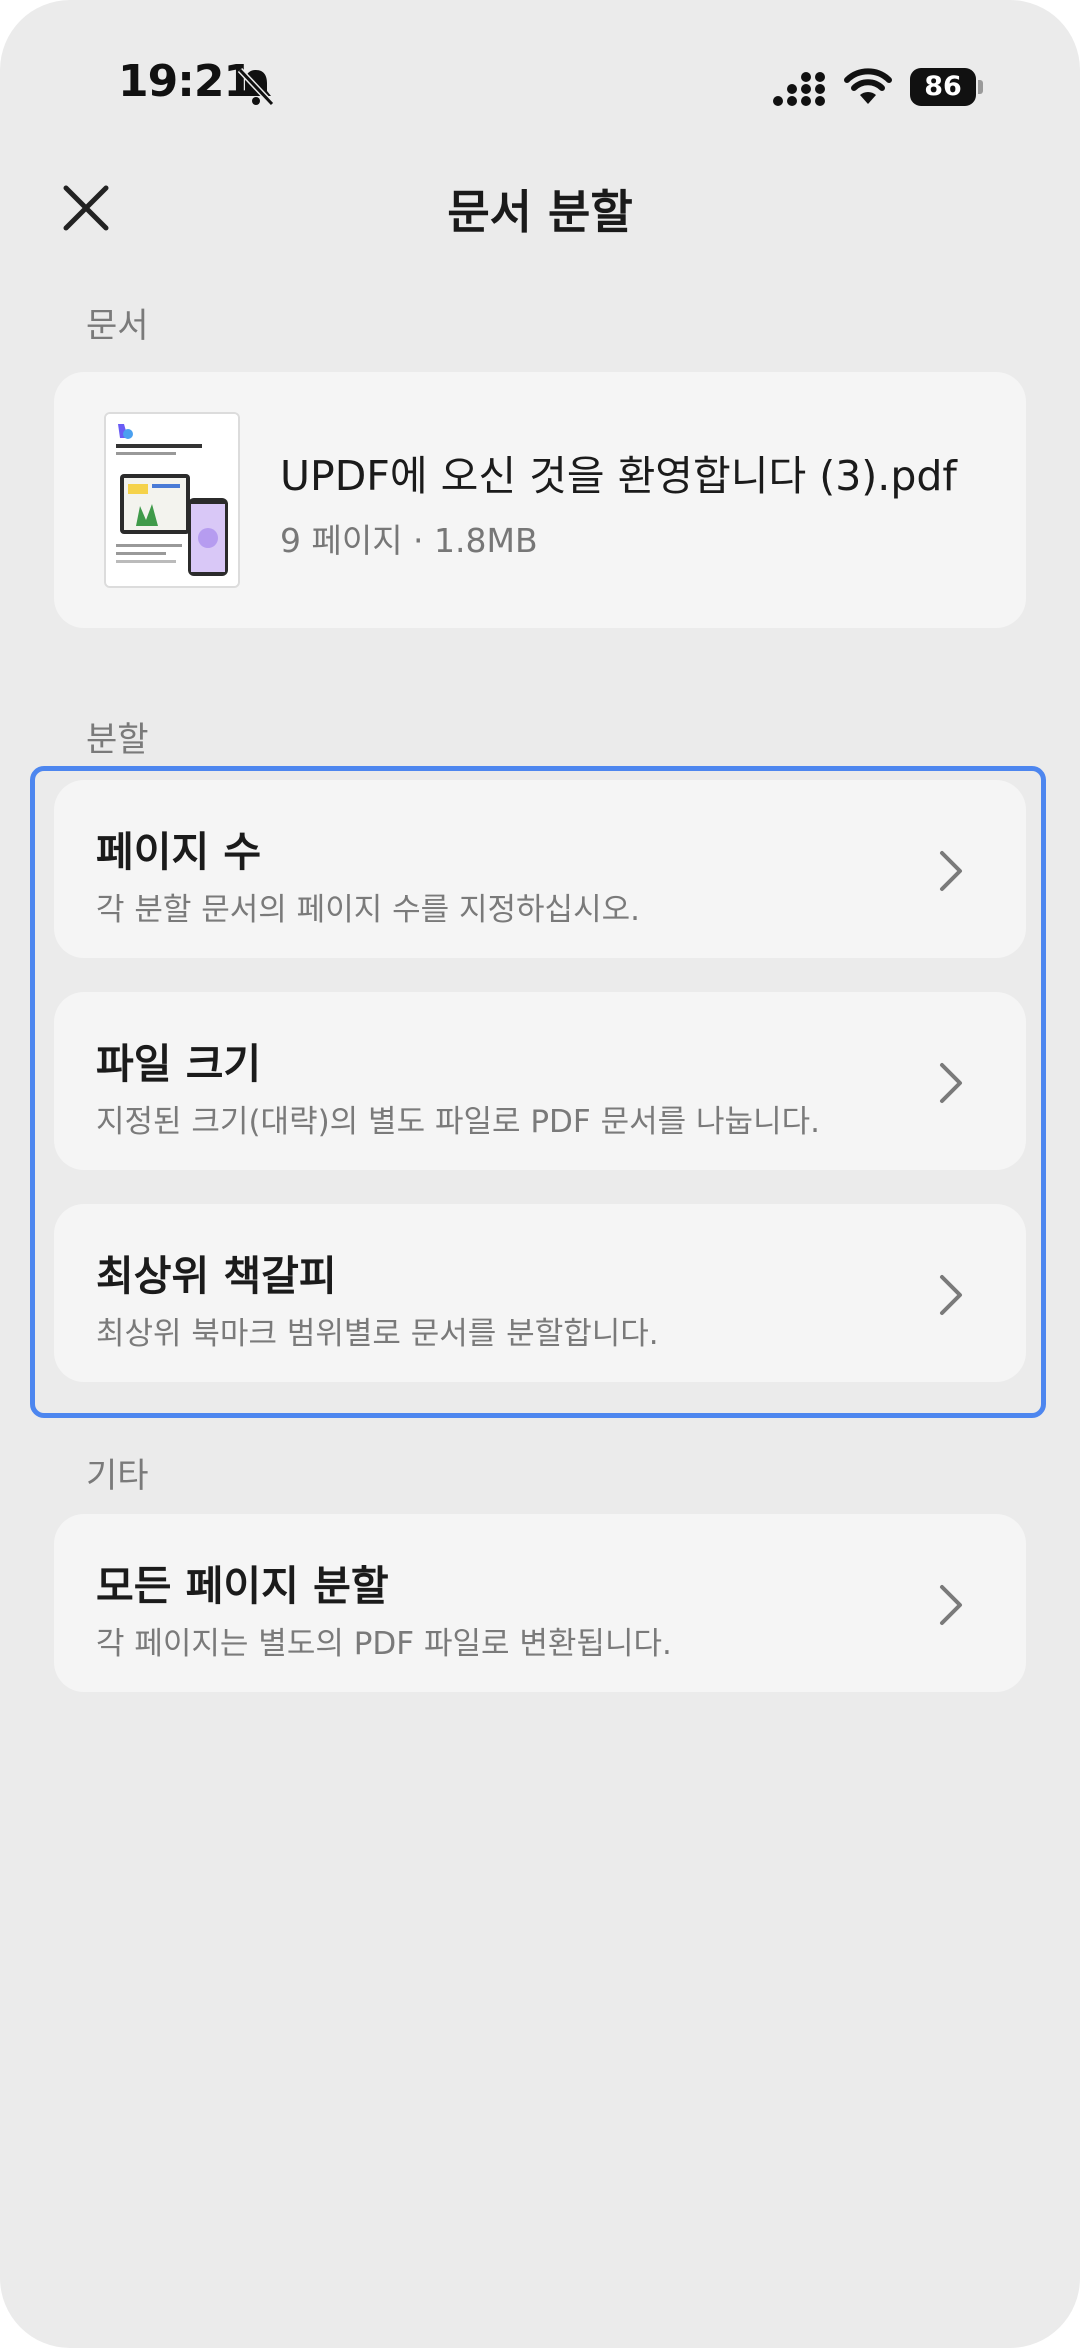 The height and width of the screenshot is (2348, 1080). I want to click on page-title: 문서 분할, so click(540, 212).